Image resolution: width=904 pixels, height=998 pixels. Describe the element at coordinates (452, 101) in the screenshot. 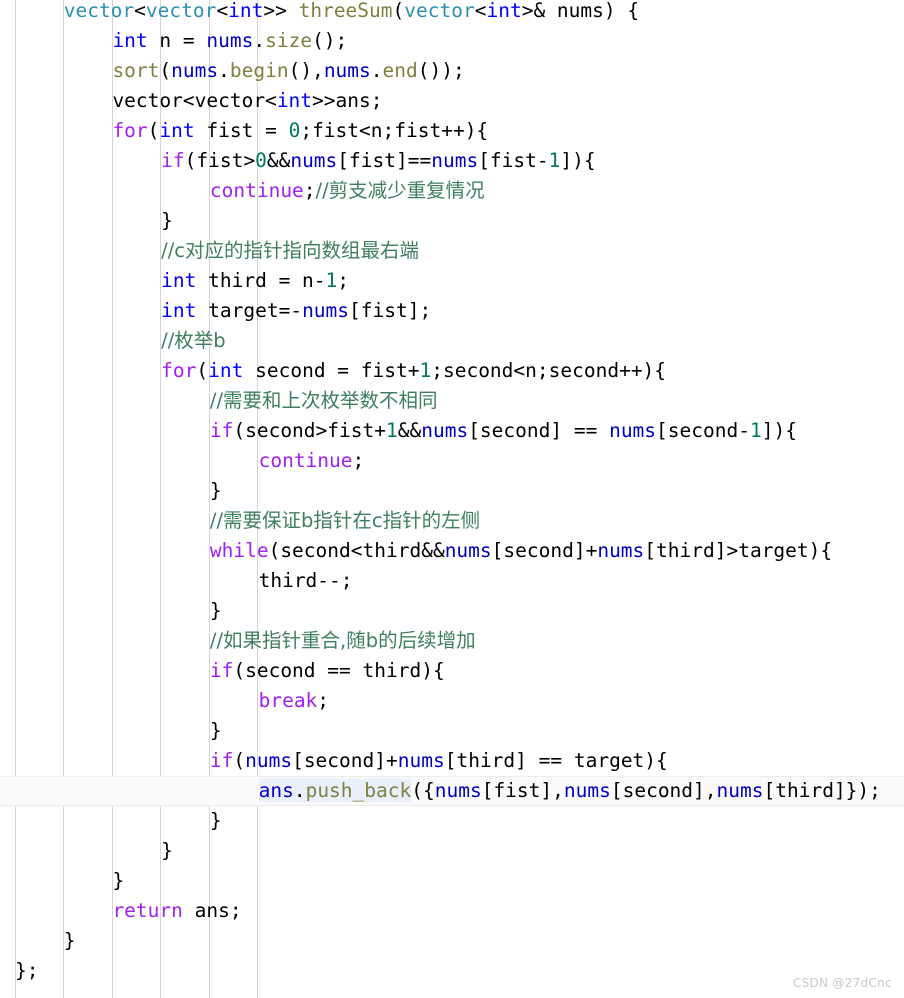

I see `code-line: vector<vector<int>>ans;` at that location.